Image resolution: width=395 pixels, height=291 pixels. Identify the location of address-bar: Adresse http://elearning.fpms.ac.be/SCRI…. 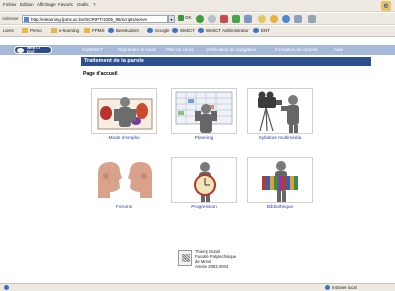
(197, 19).